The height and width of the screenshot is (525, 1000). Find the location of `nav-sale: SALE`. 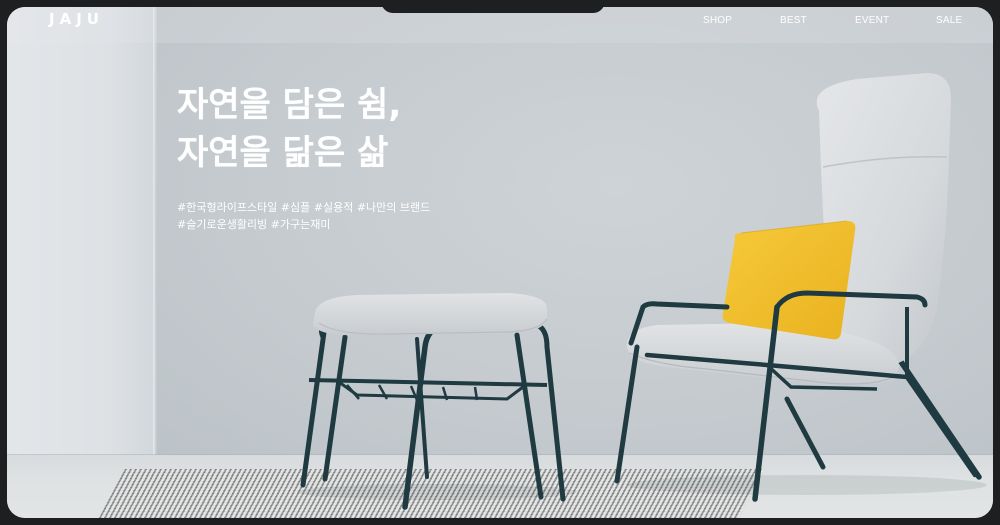

nav-sale: SALE is located at coordinates (949, 20).